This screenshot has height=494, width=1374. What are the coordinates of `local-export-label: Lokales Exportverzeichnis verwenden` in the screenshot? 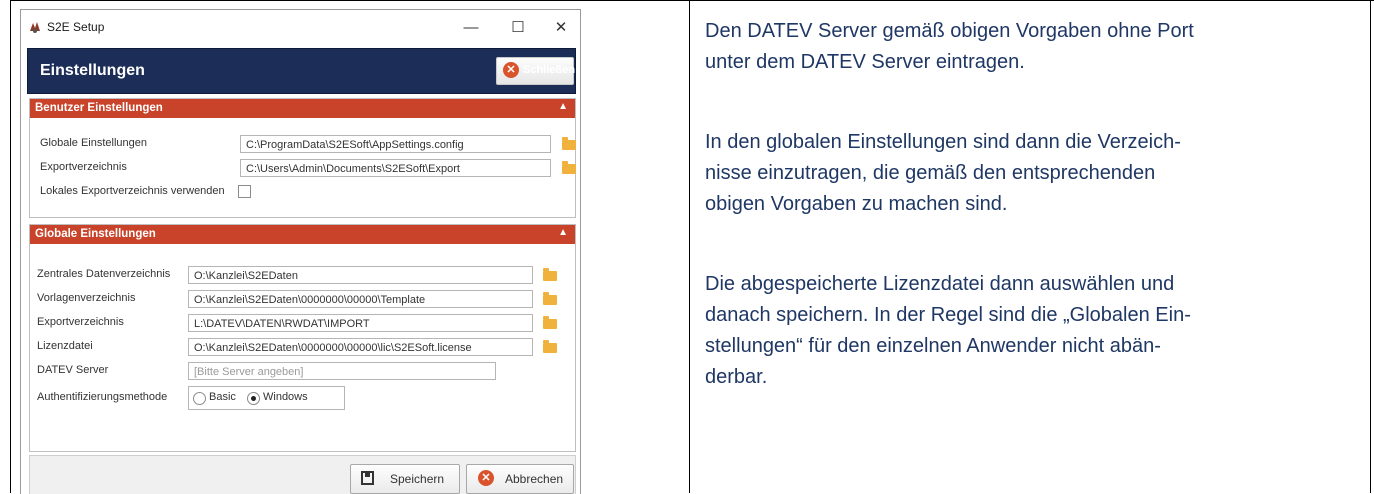 It's located at (132, 191).